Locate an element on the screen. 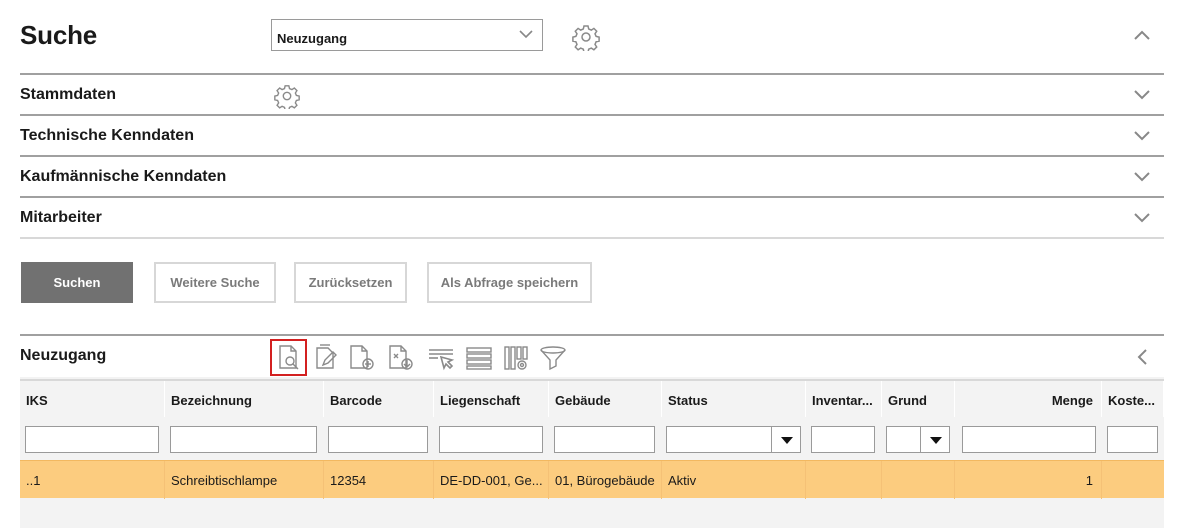 The height and width of the screenshot is (528, 1182). grid-filter-row is located at coordinates (592, 438).